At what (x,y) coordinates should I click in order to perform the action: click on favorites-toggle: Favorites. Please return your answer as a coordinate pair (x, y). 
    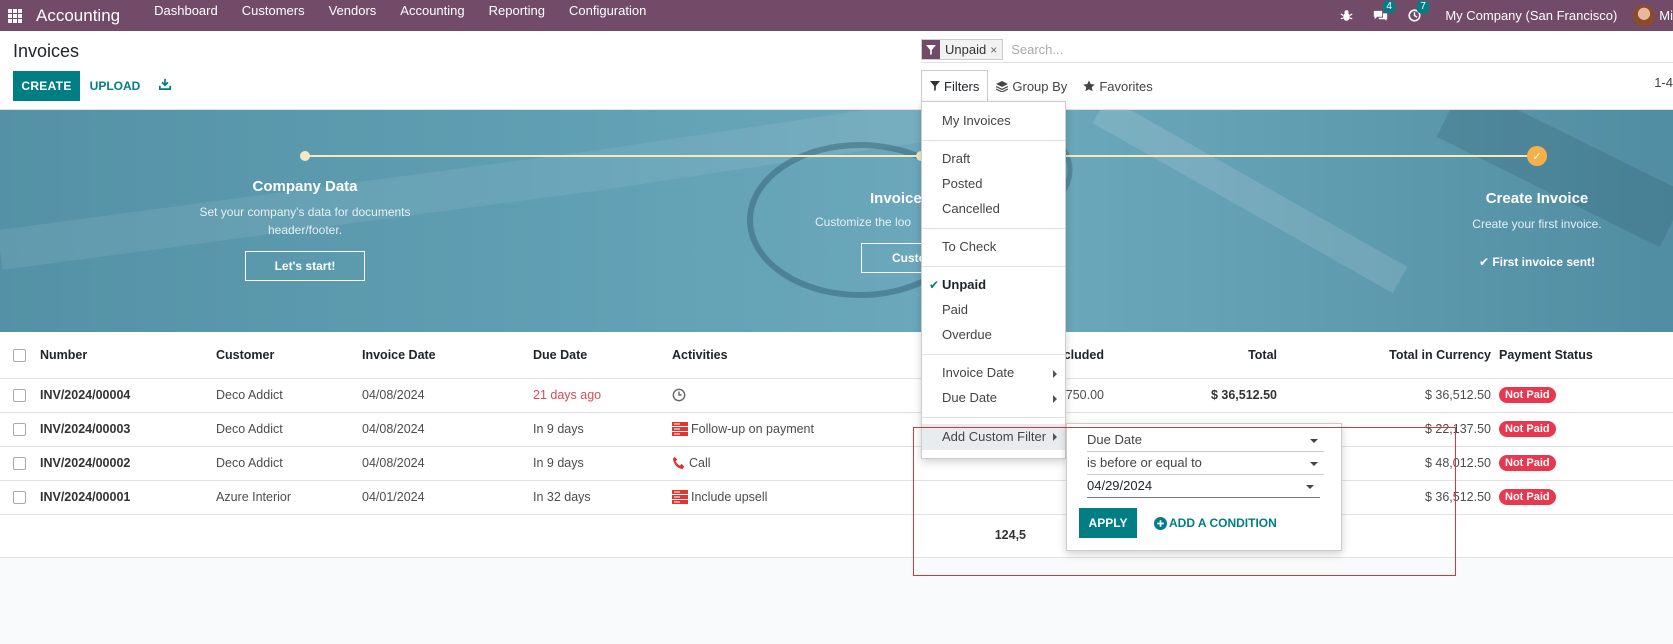
    Looking at the image, I should click on (1117, 86).